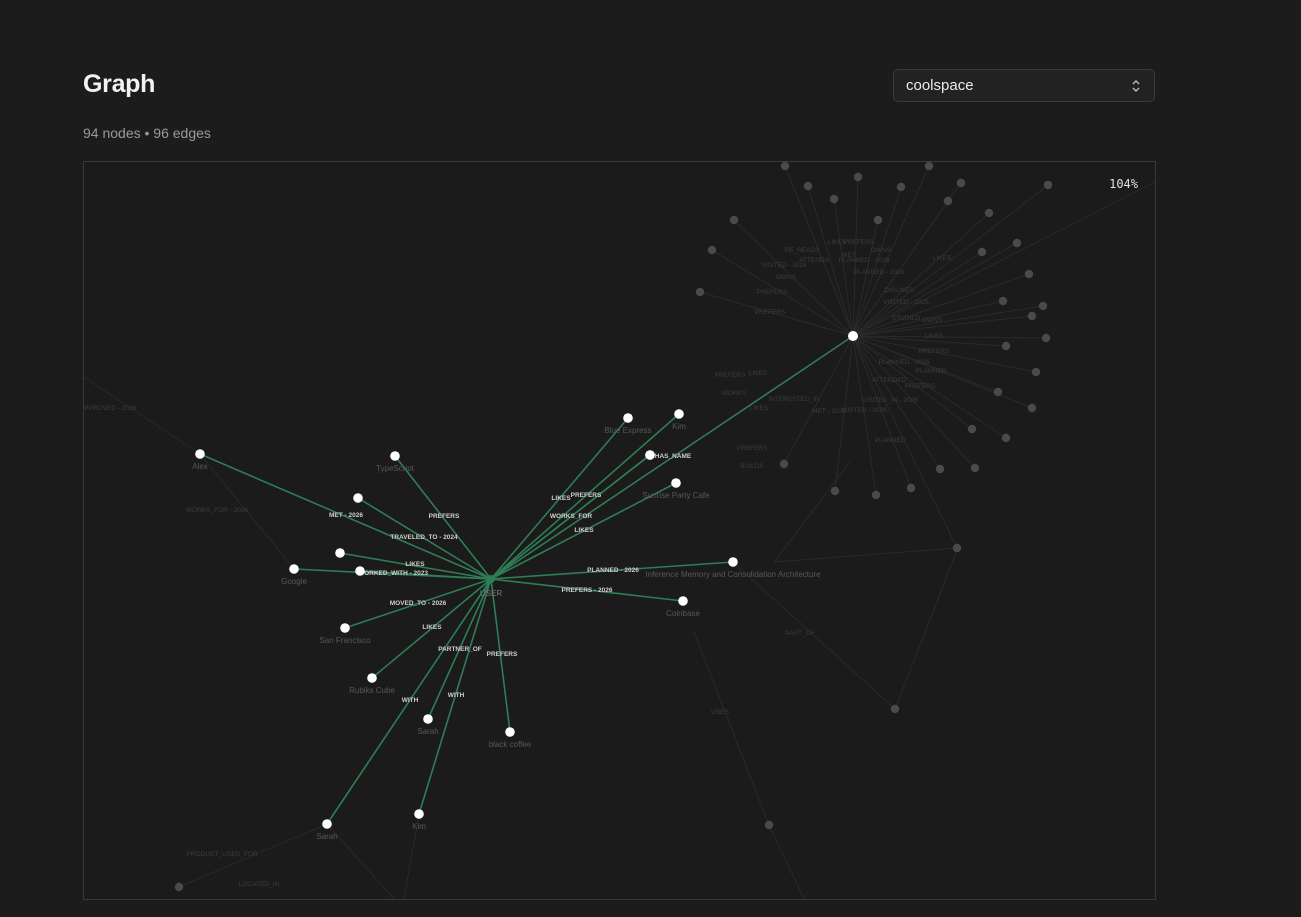 This screenshot has height=917, width=1301. What do you see at coordinates (571, 516) in the screenshot?
I see `edge-label: WORKS_FOR` at bounding box center [571, 516].